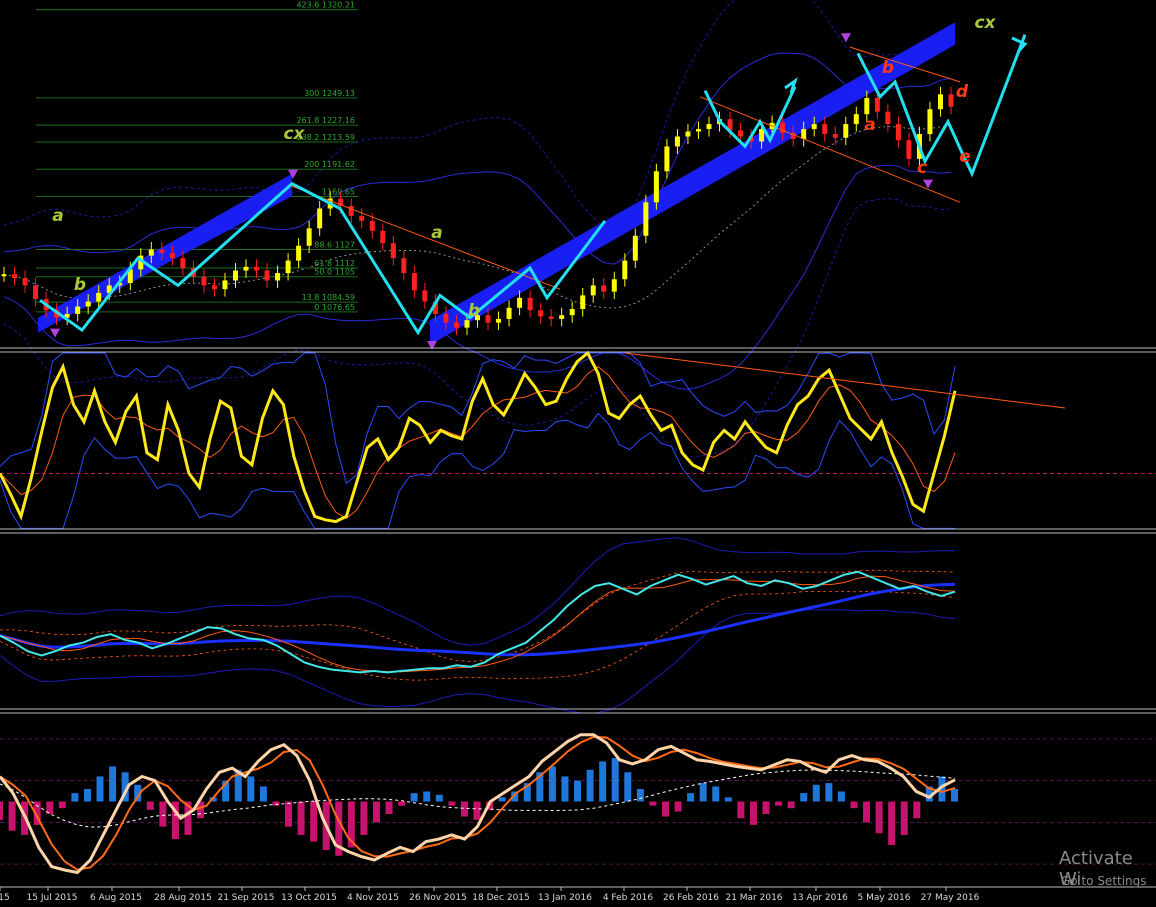  I want to click on fib-level-label: 0 1076.65, so click(334, 307).